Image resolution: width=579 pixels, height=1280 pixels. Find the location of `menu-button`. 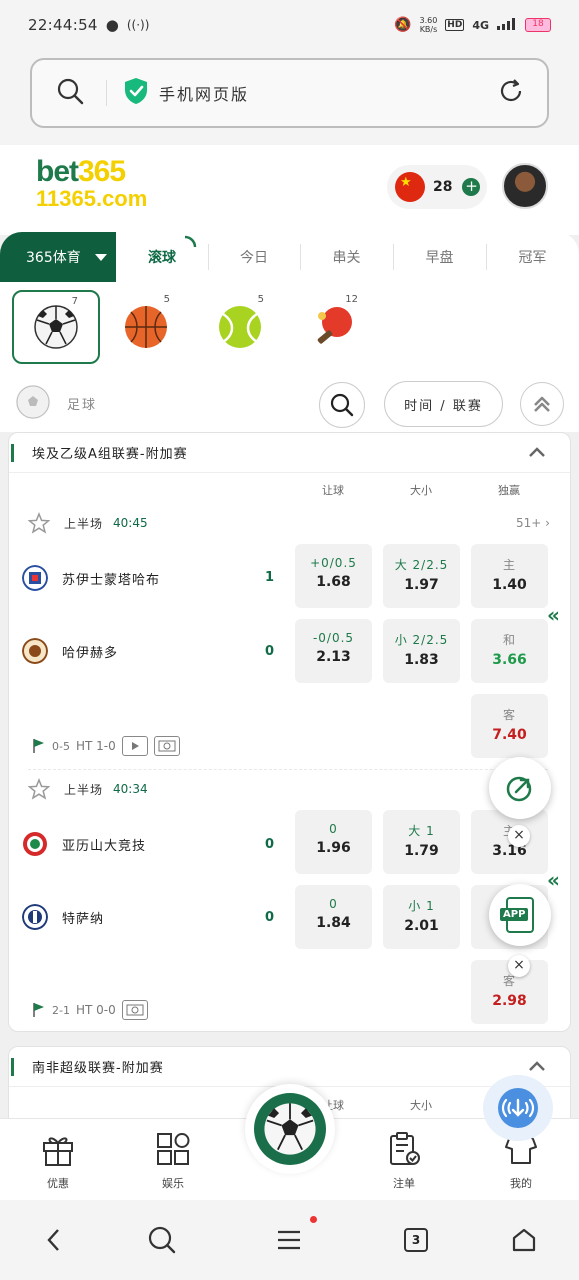

menu-button is located at coordinates (289, 1240).